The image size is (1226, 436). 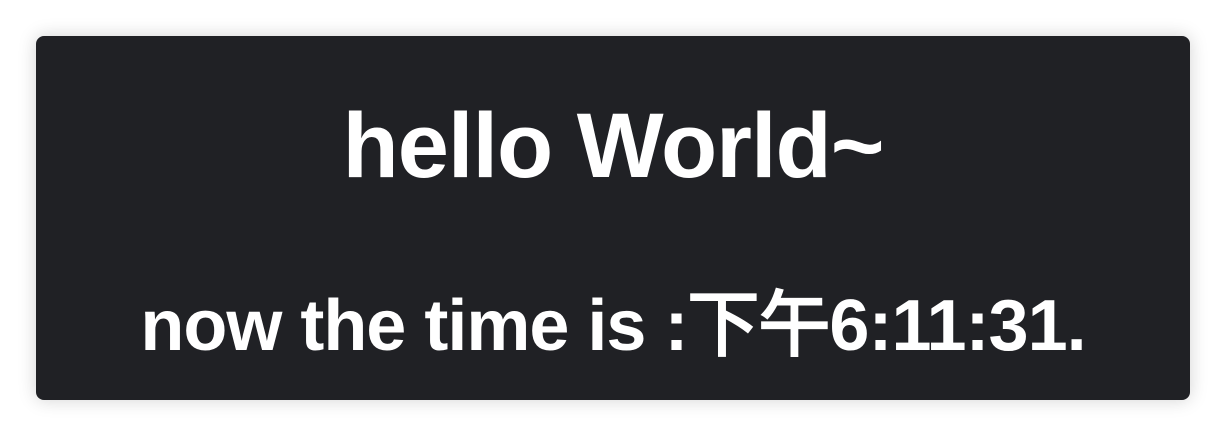 I want to click on current-time-text: now the time is :下午6:11:31., so click(x=613, y=326).